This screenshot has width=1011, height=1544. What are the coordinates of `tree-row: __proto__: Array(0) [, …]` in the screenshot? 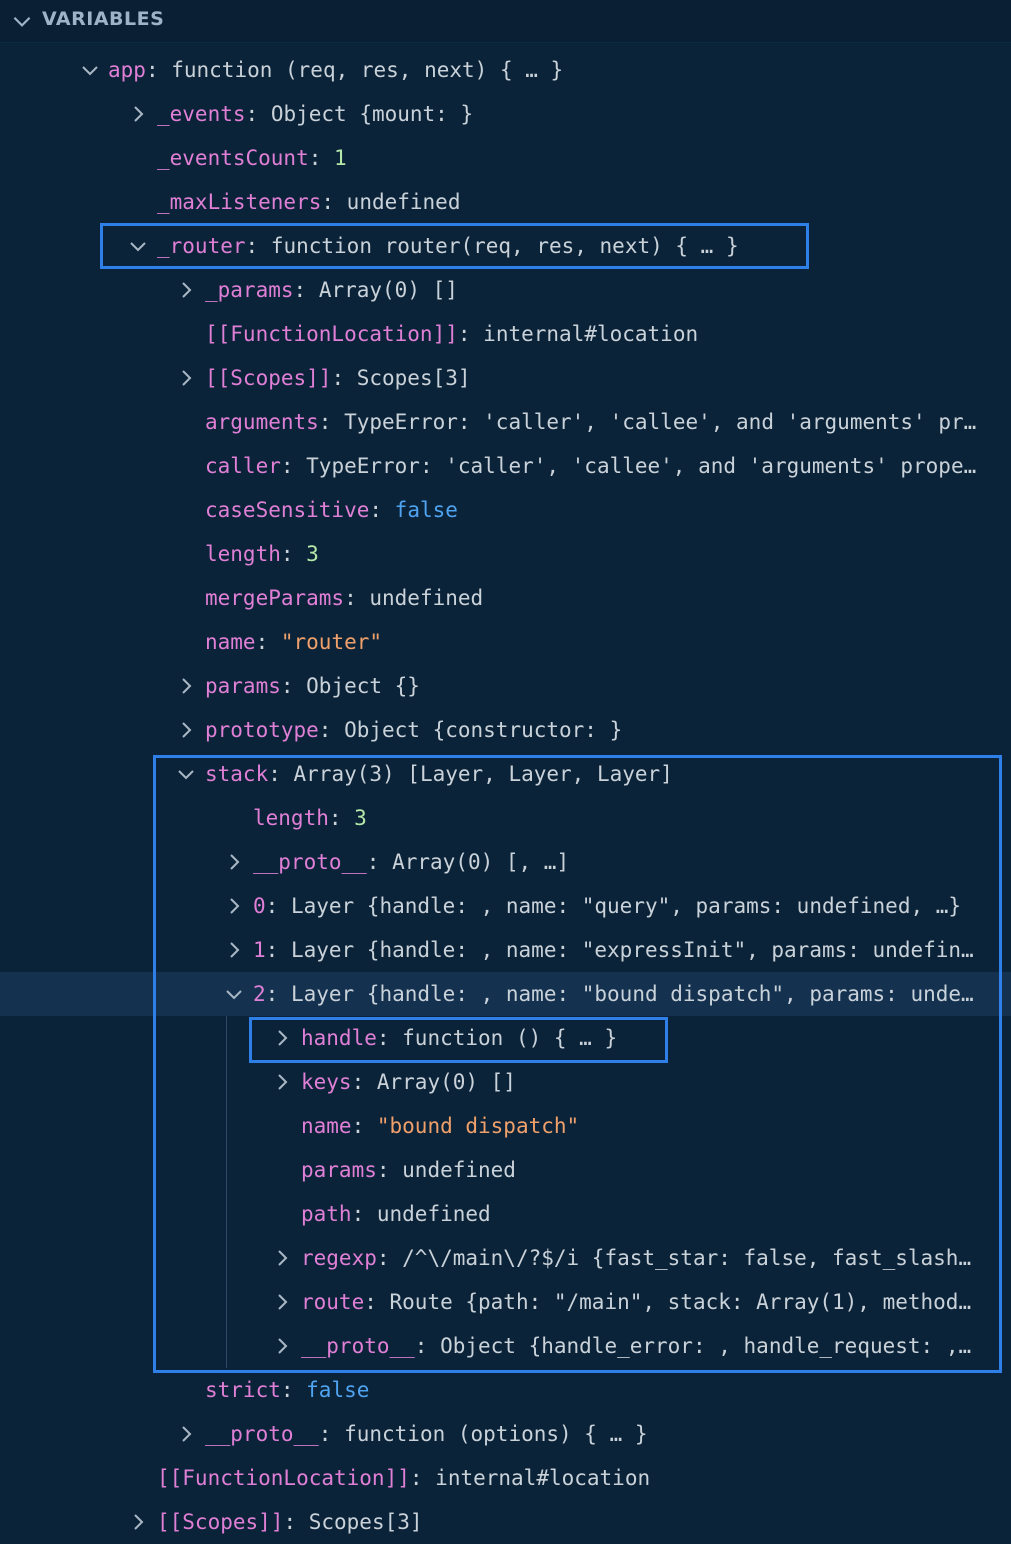 It's located at (505, 862).